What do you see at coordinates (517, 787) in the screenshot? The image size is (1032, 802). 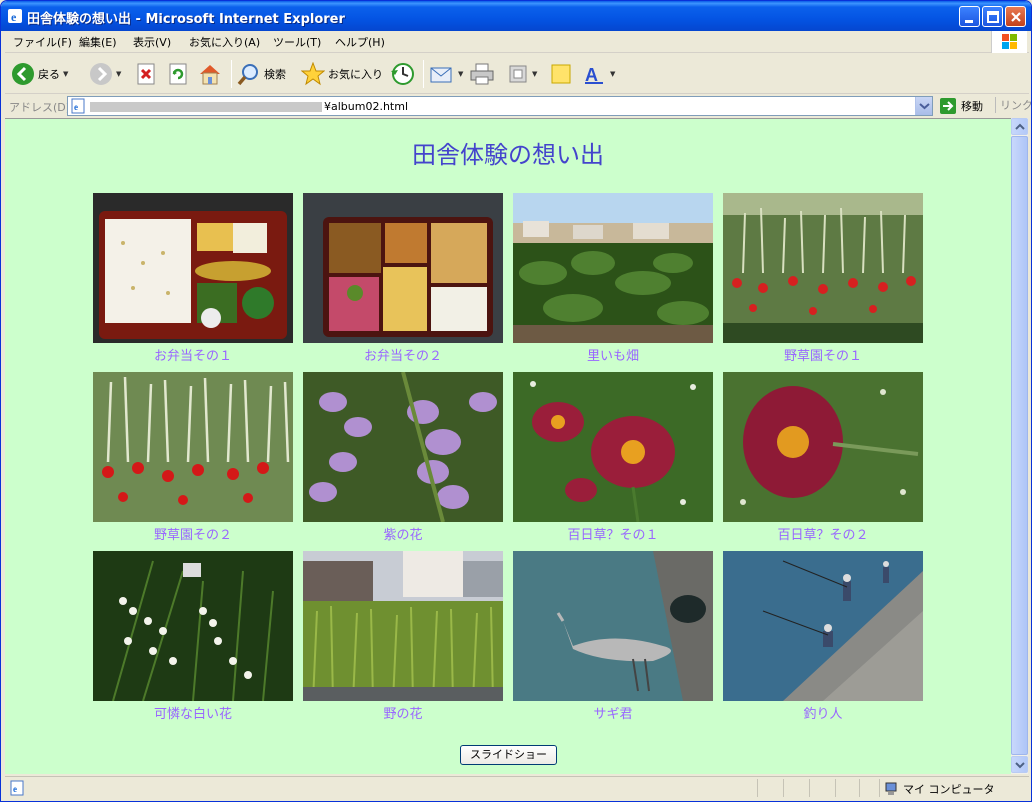 I see `status-bar: e マイ コンピュータ` at bounding box center [517, 787].